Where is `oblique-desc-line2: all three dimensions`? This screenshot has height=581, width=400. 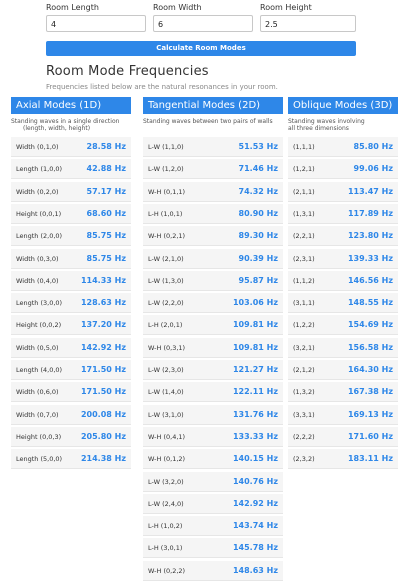 oblique-desc-line2: all three dimensions is located at coordinates (318, 128).